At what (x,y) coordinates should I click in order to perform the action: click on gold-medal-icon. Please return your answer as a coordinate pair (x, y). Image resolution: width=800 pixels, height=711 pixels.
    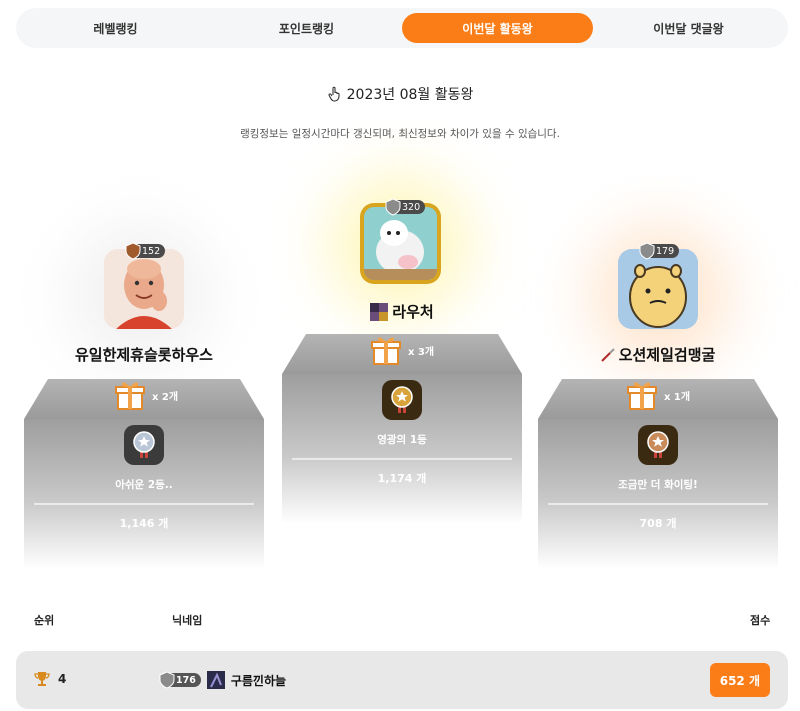
    Looking at the image, I should click on (402, 399).